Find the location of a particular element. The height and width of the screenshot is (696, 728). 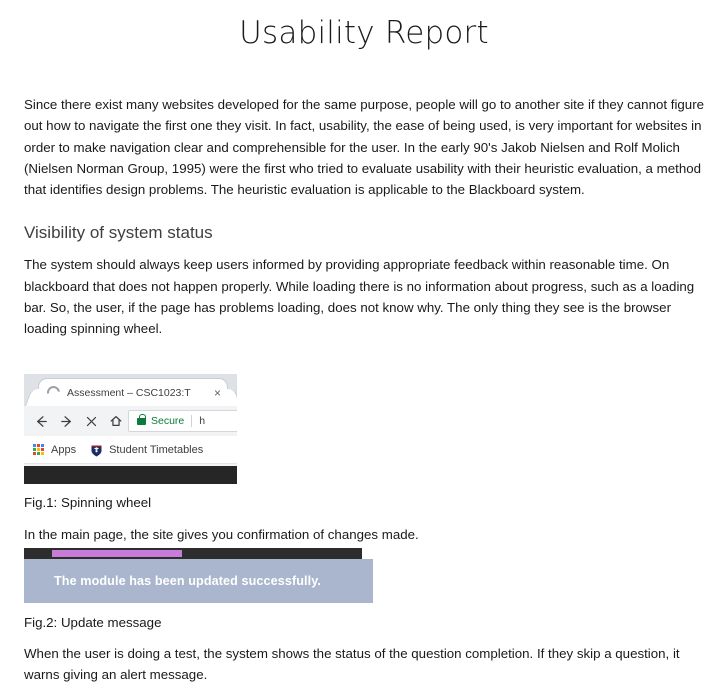

apps-grid-icon is located at coordinates (38, 449).